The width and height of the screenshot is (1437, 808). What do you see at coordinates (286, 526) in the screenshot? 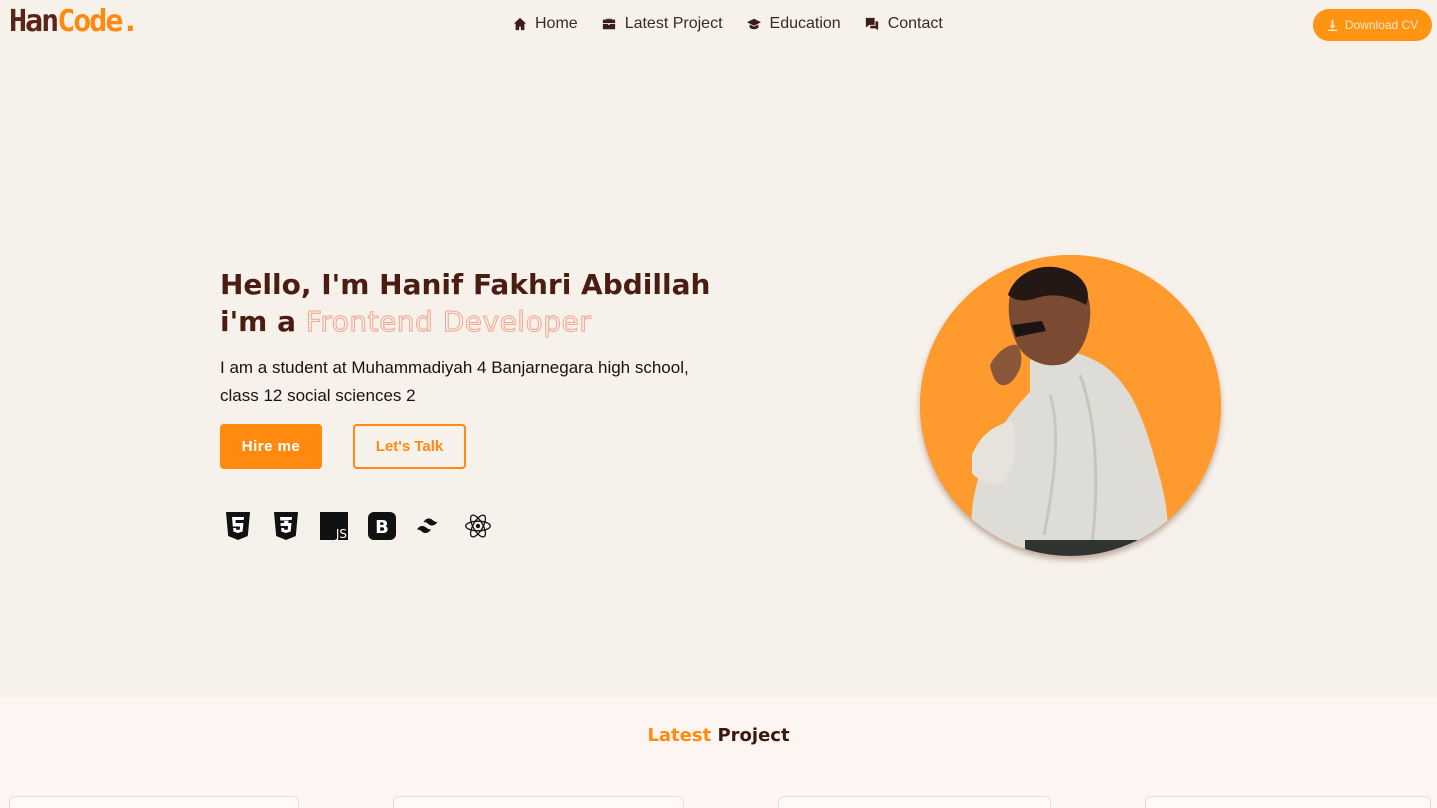
I see `css3-icon` at bounding box center [286, 526].